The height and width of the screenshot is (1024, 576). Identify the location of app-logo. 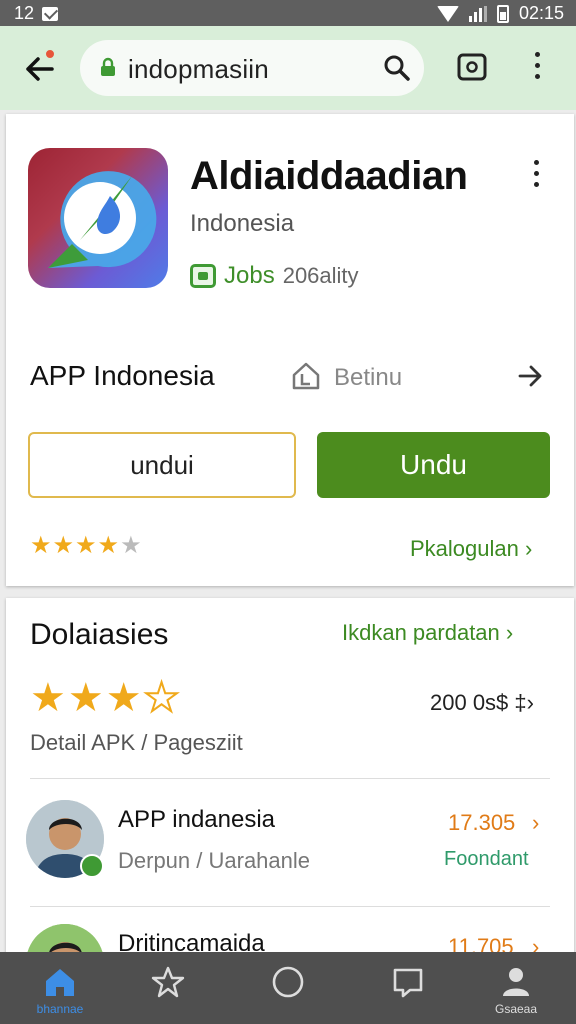
(98, 218).